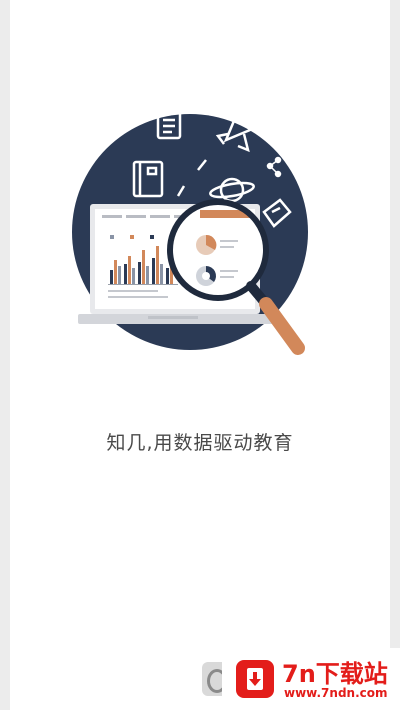 This screenshot has height=710, width=400. I want to click on download-arrow-icon, so click(255, 679).